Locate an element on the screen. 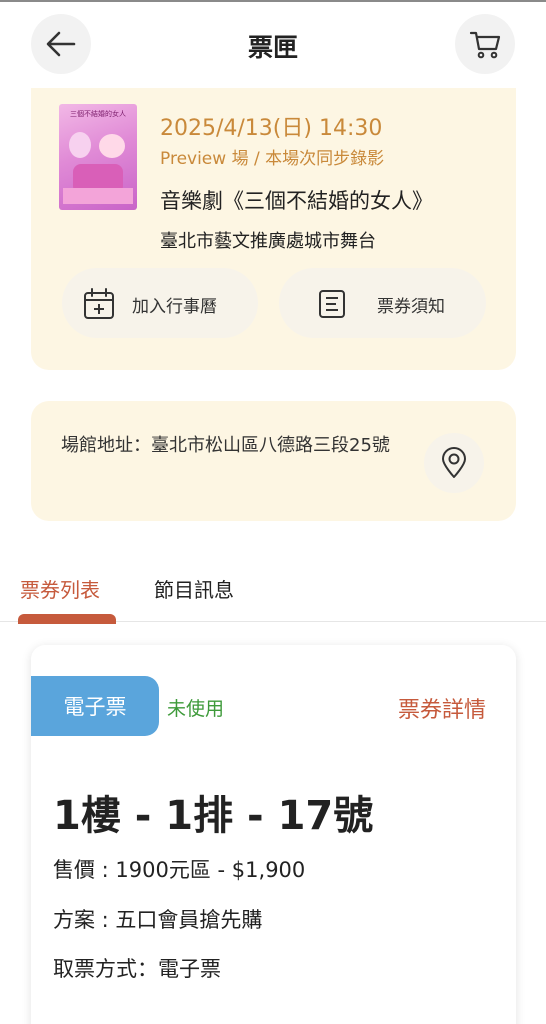 This screenshot has width=546, height=1024. cart-icon is located at coordinates (485, 45).